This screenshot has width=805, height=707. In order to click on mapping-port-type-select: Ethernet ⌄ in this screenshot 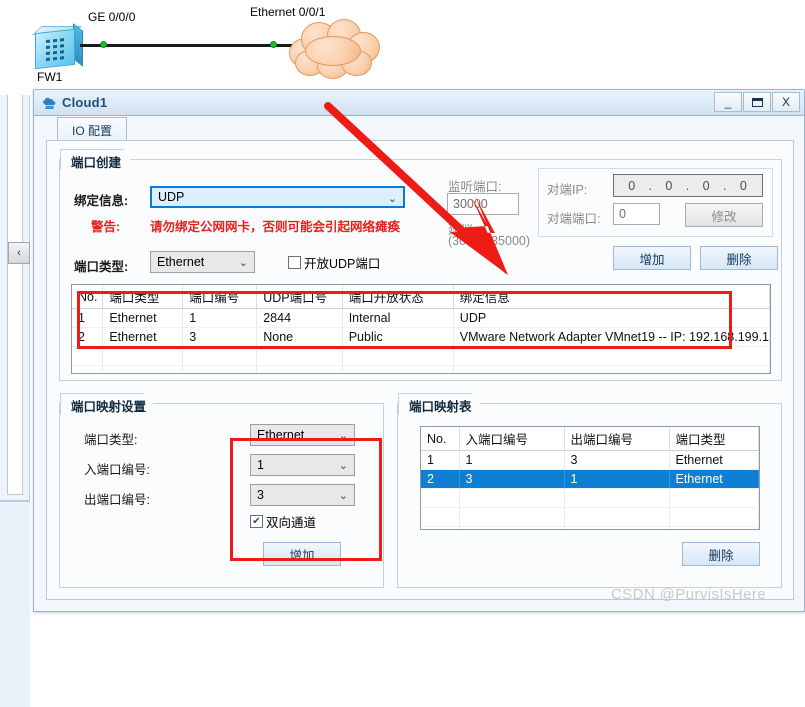, I will do `click(302, 435)`.